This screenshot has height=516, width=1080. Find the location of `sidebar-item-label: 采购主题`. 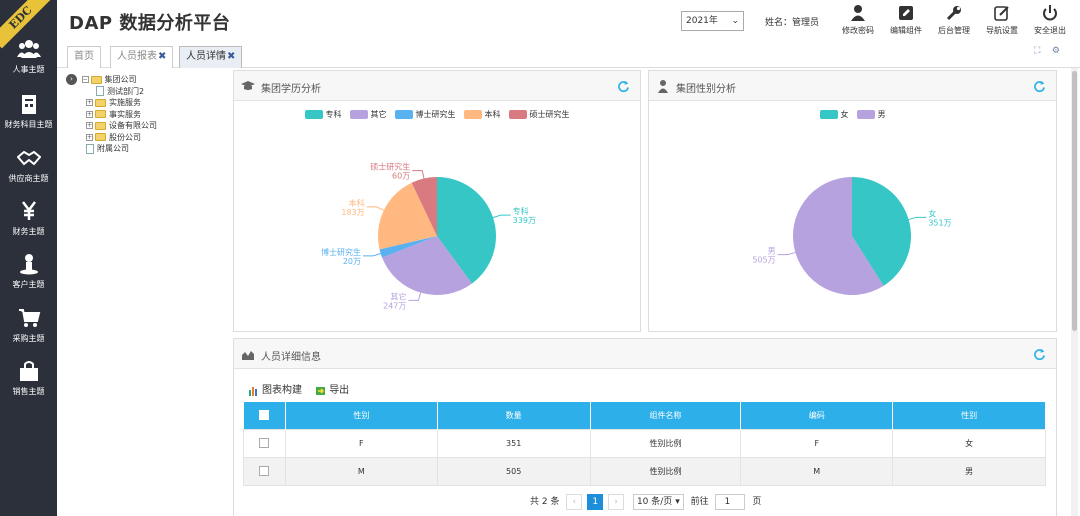

sidebar-item-label: 采购主题 is located at coordinates (28, 338).